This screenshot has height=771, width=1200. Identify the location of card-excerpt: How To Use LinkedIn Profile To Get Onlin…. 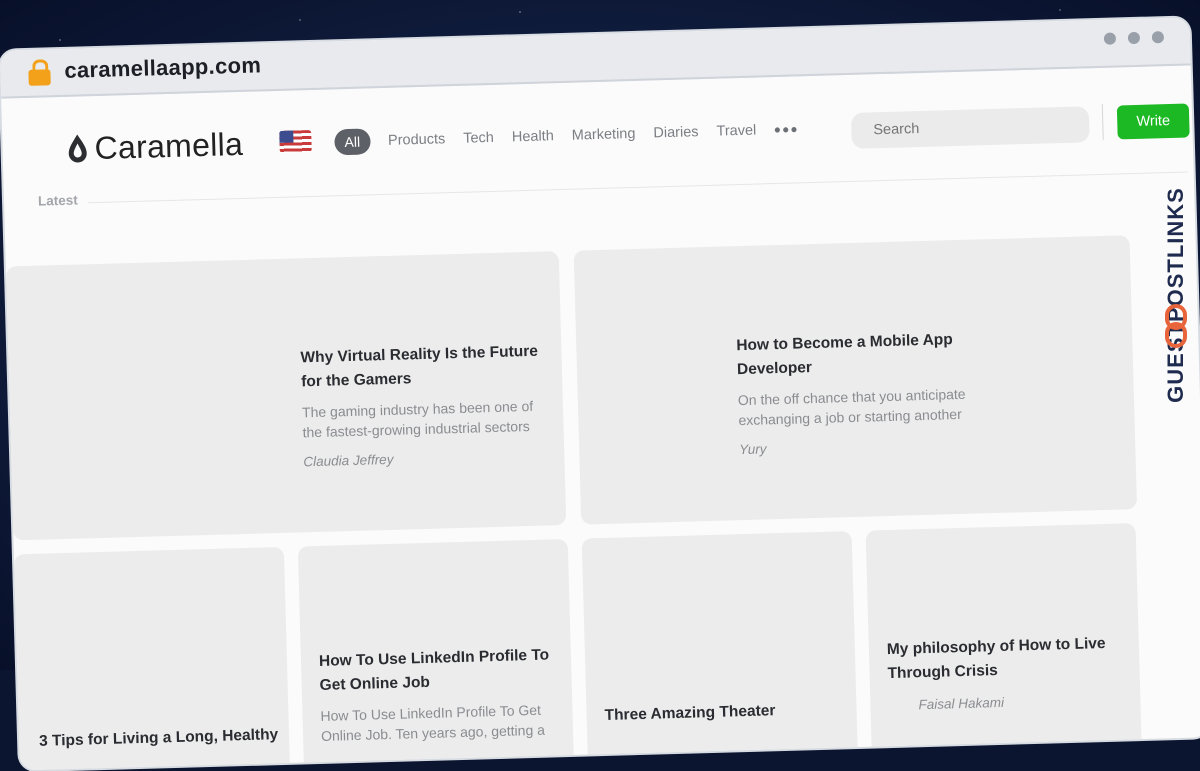
(433, 722).